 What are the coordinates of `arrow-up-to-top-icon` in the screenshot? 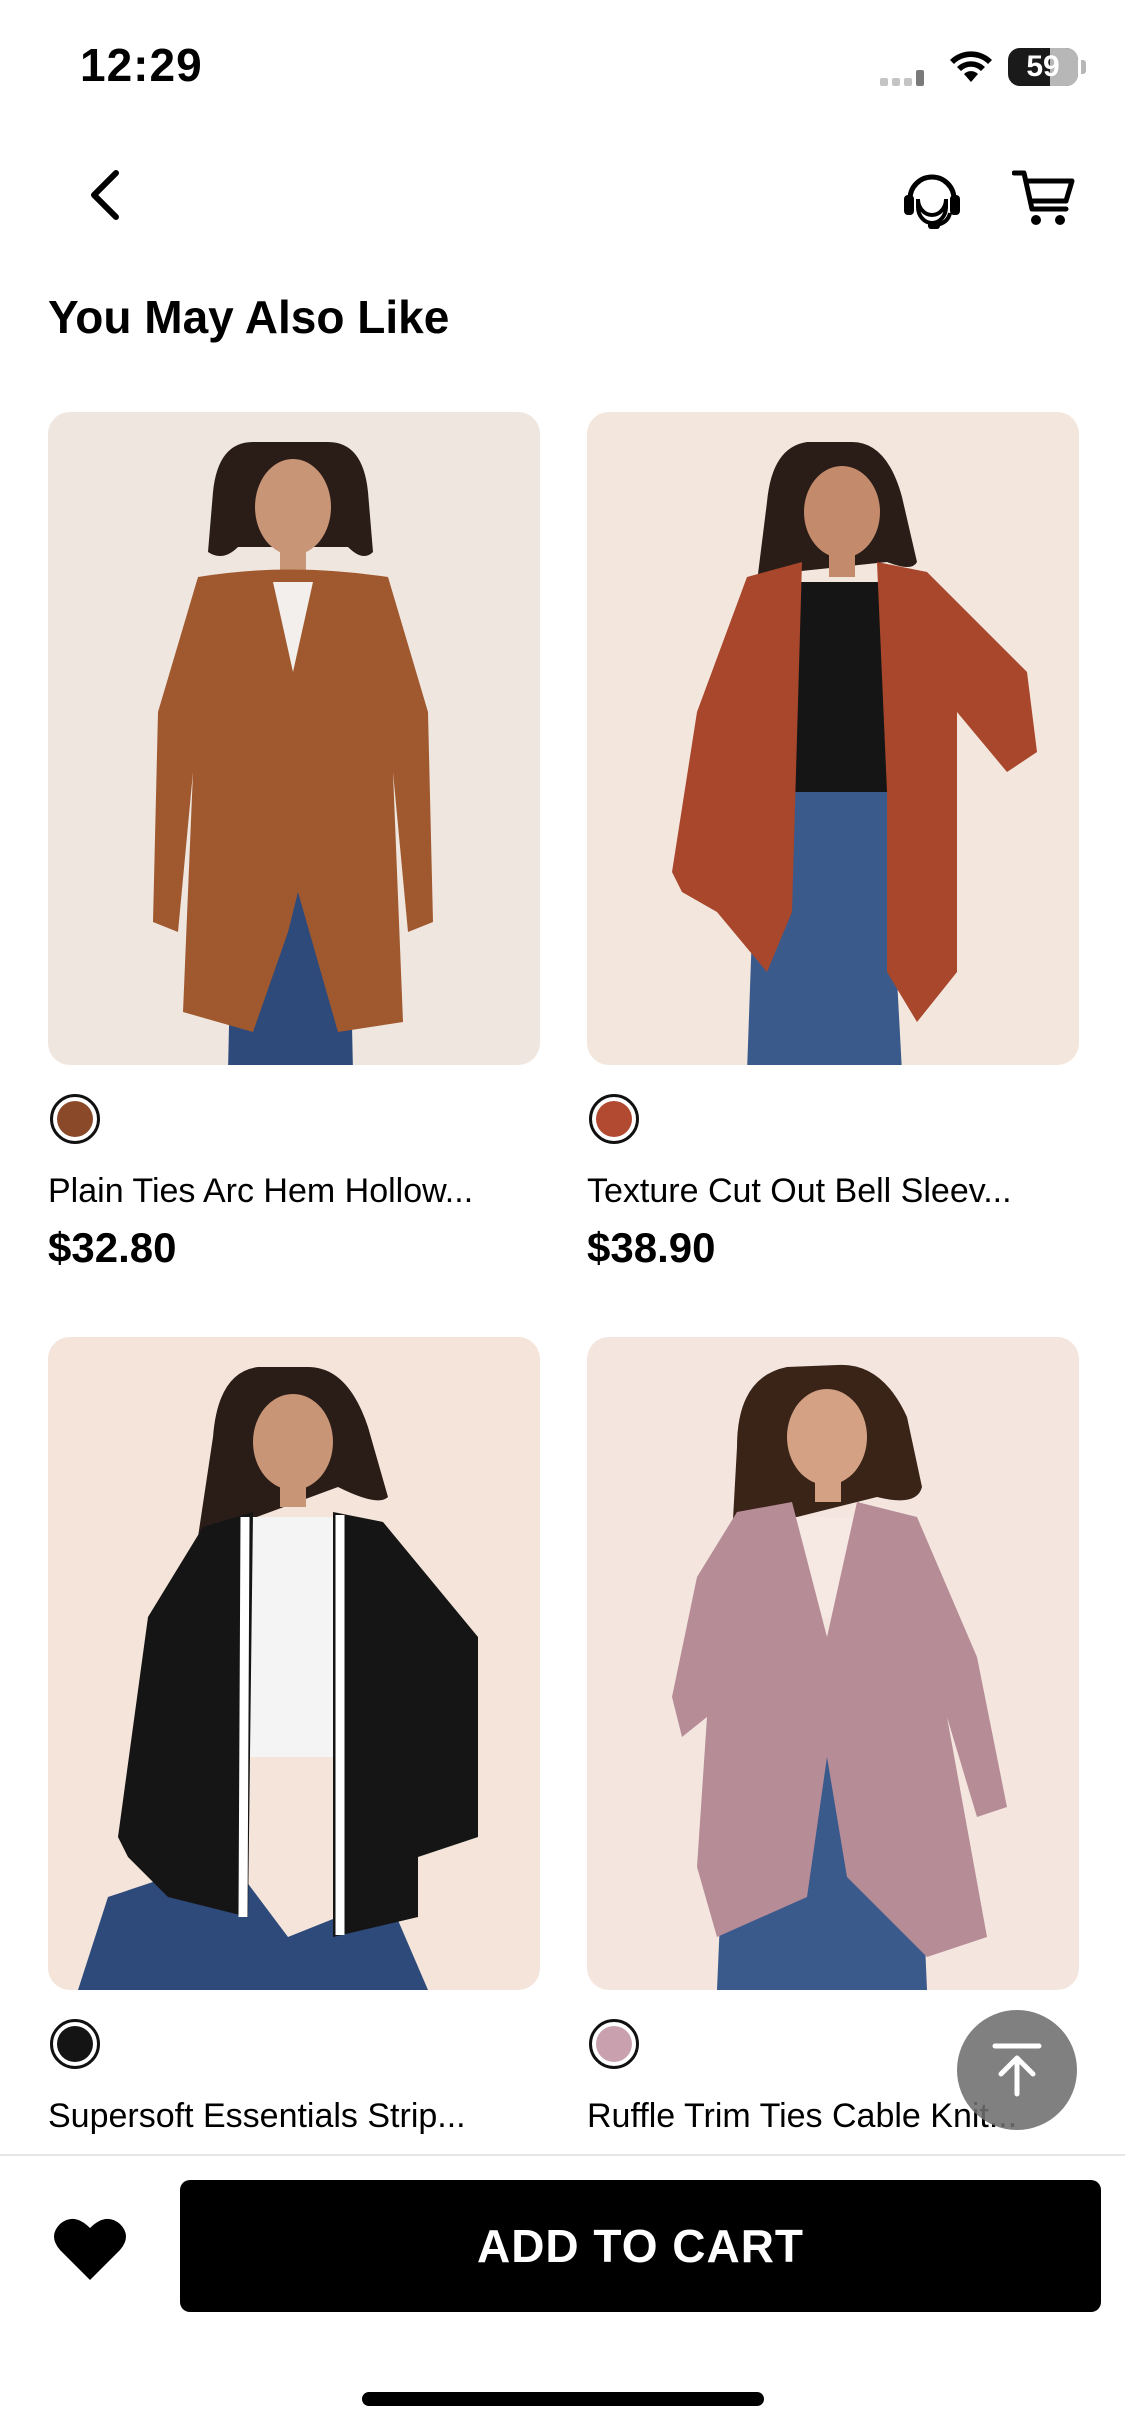 It's located at (1017, 2070).